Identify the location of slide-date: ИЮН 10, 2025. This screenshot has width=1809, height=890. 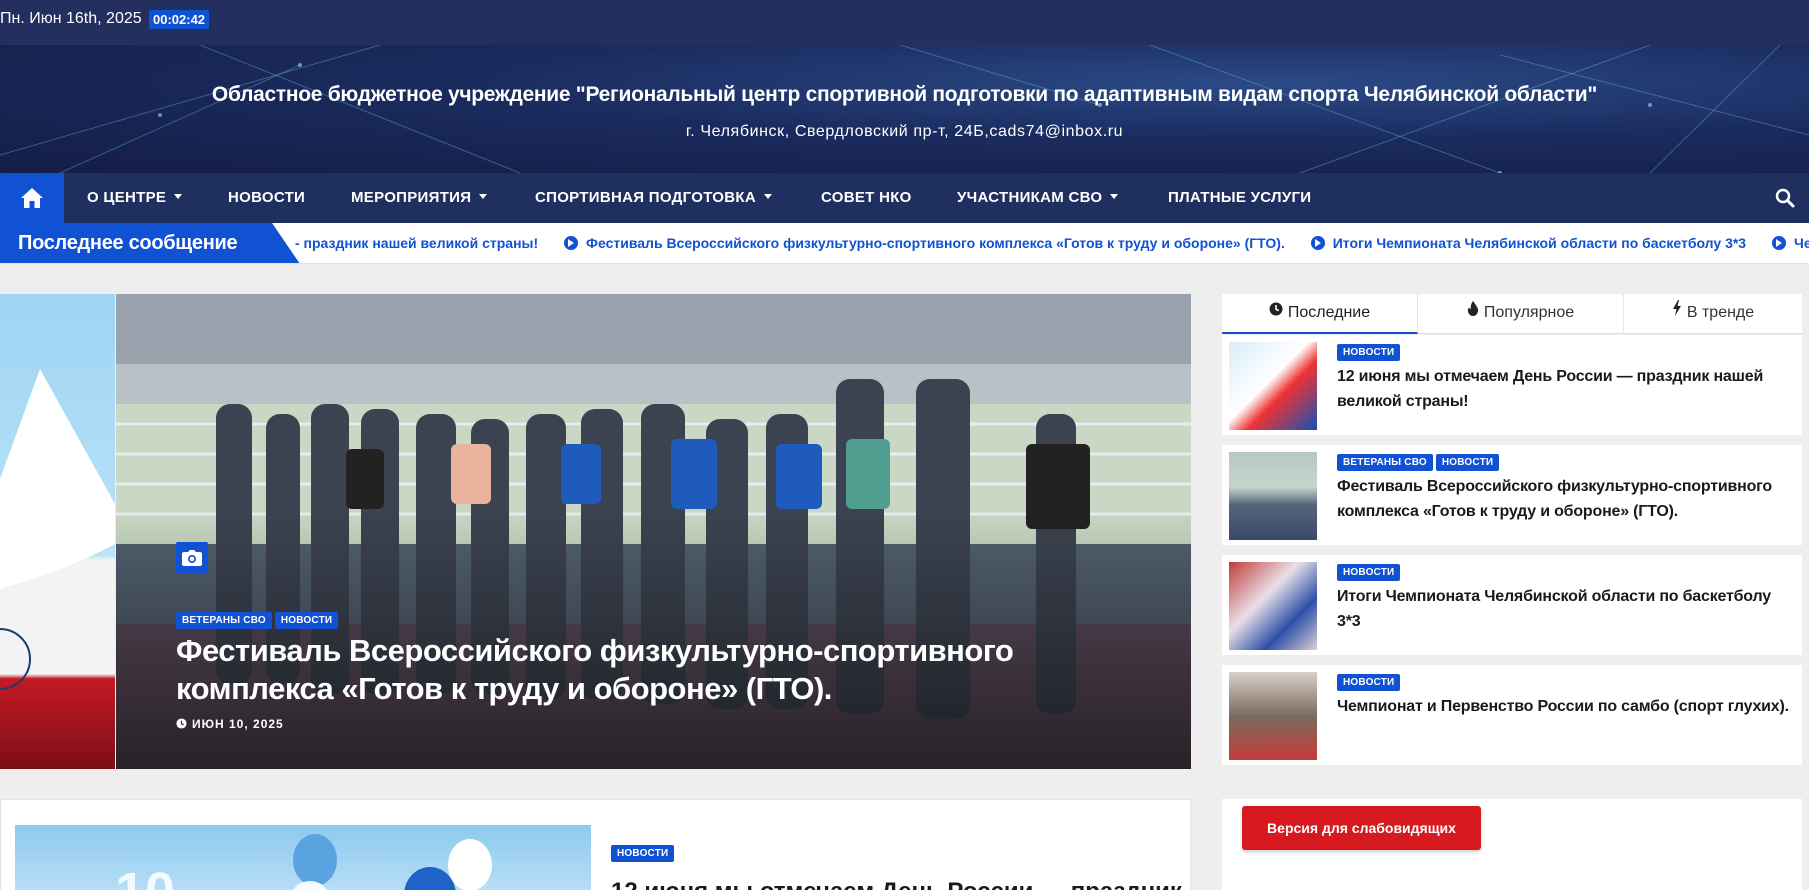
(230, 724).